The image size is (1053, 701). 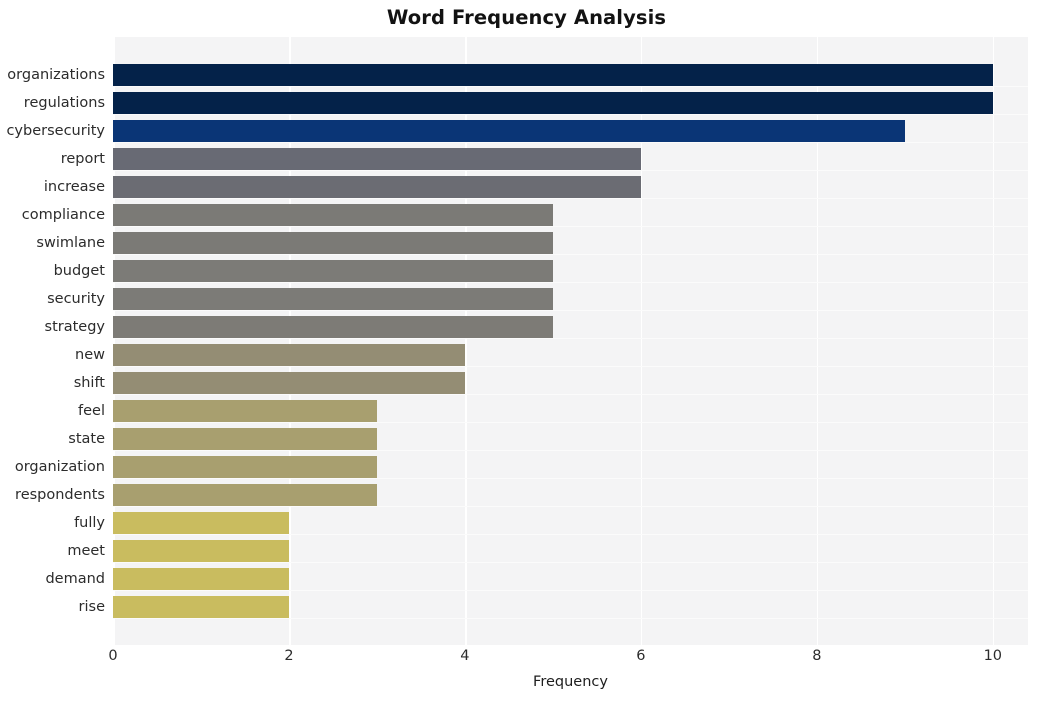 I want to click on x-axis-tick-labels: 0 2 4 6 8 10, so click(x=568, y=660).